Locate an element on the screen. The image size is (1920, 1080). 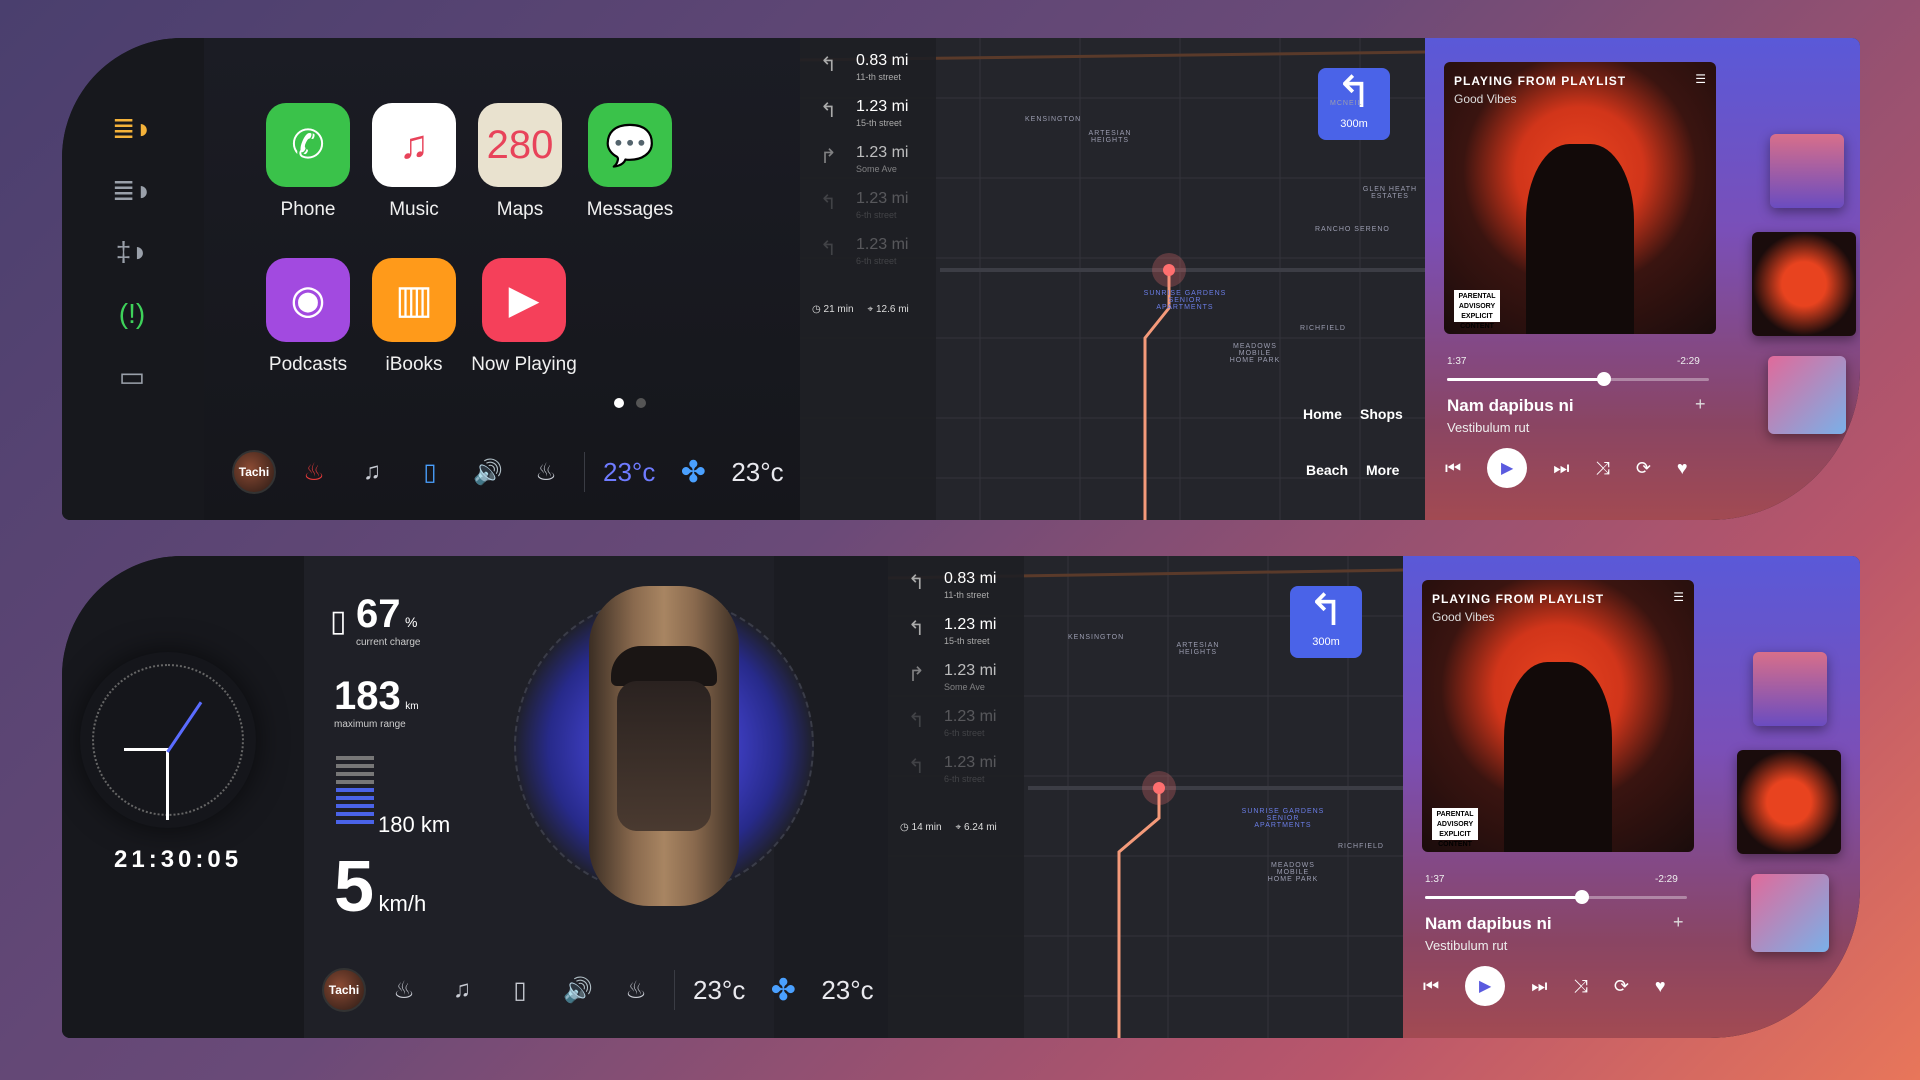
app-phone: ✆ Phone is located at coordinates (308, 162).